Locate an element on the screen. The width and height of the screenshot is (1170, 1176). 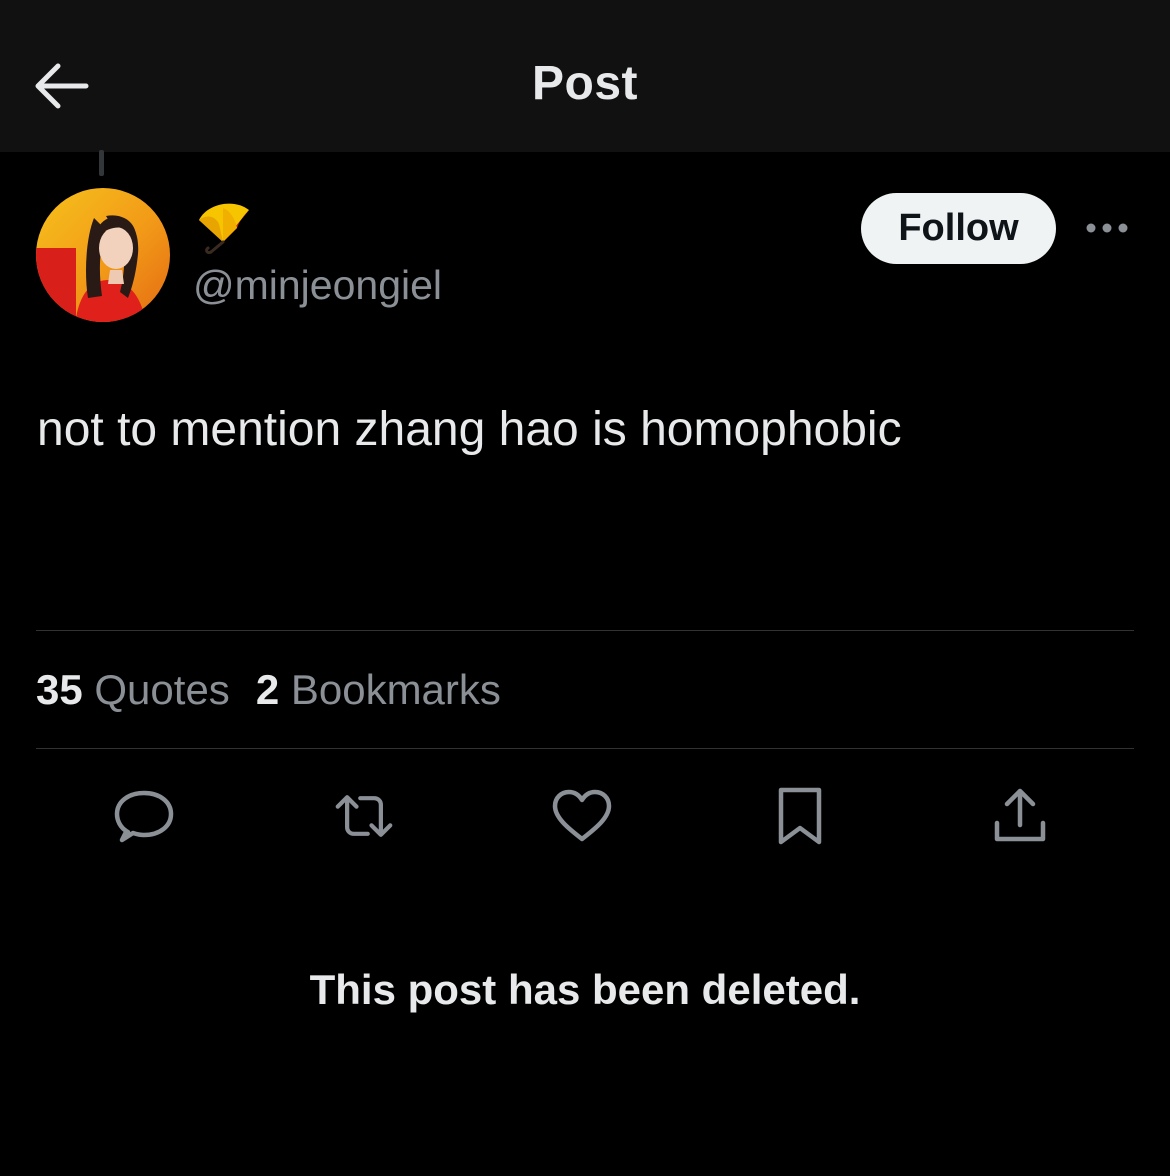
more-horizontal-icon is located at coordinates (1107, 228).